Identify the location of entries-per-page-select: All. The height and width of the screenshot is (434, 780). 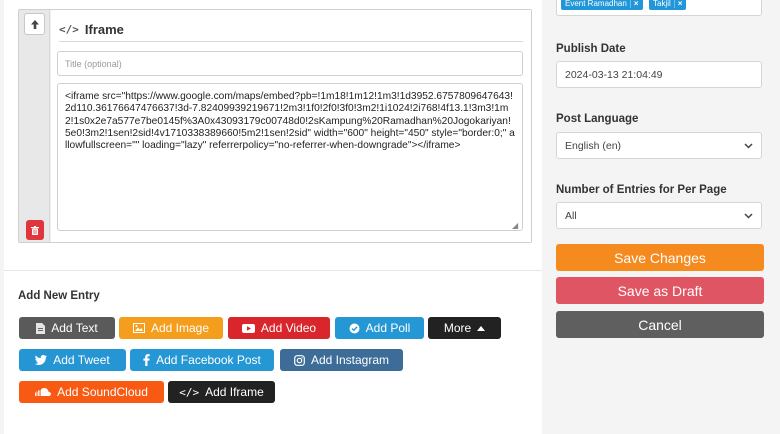
(659, 215).